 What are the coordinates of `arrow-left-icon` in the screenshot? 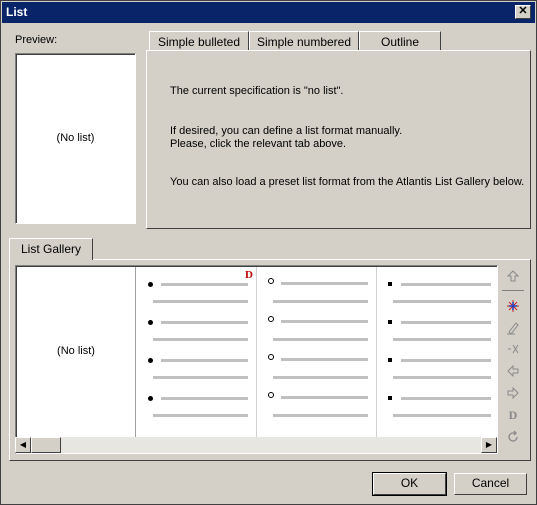 It's located at (513, 371).